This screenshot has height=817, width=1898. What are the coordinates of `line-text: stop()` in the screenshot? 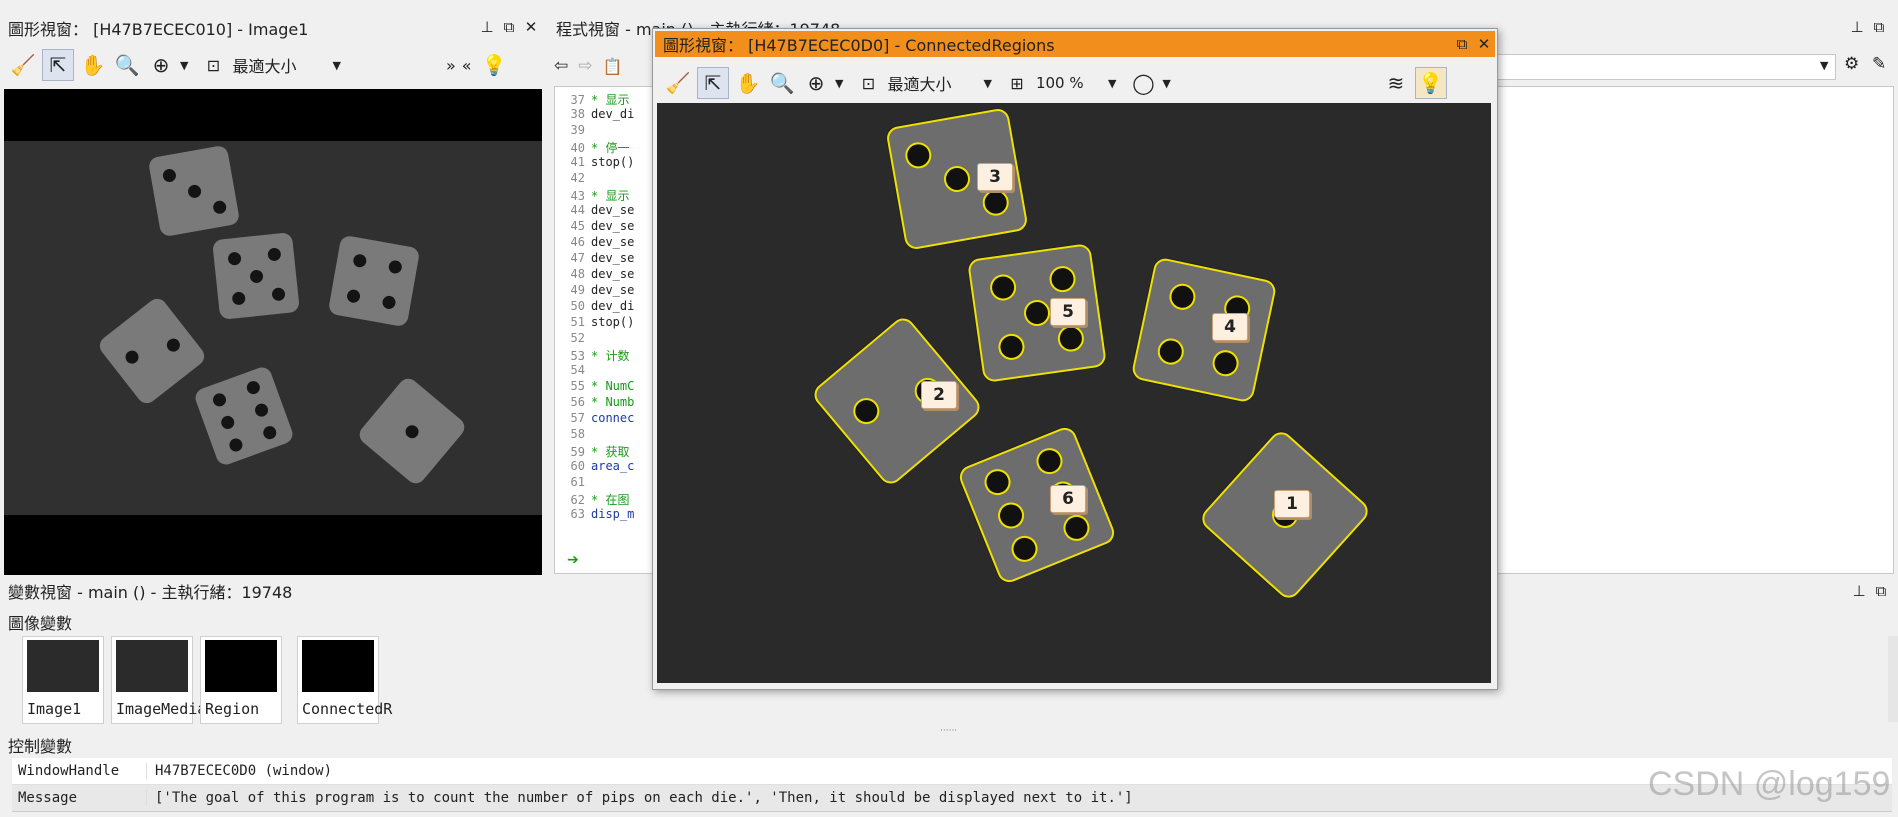 It's located at (613, 162).